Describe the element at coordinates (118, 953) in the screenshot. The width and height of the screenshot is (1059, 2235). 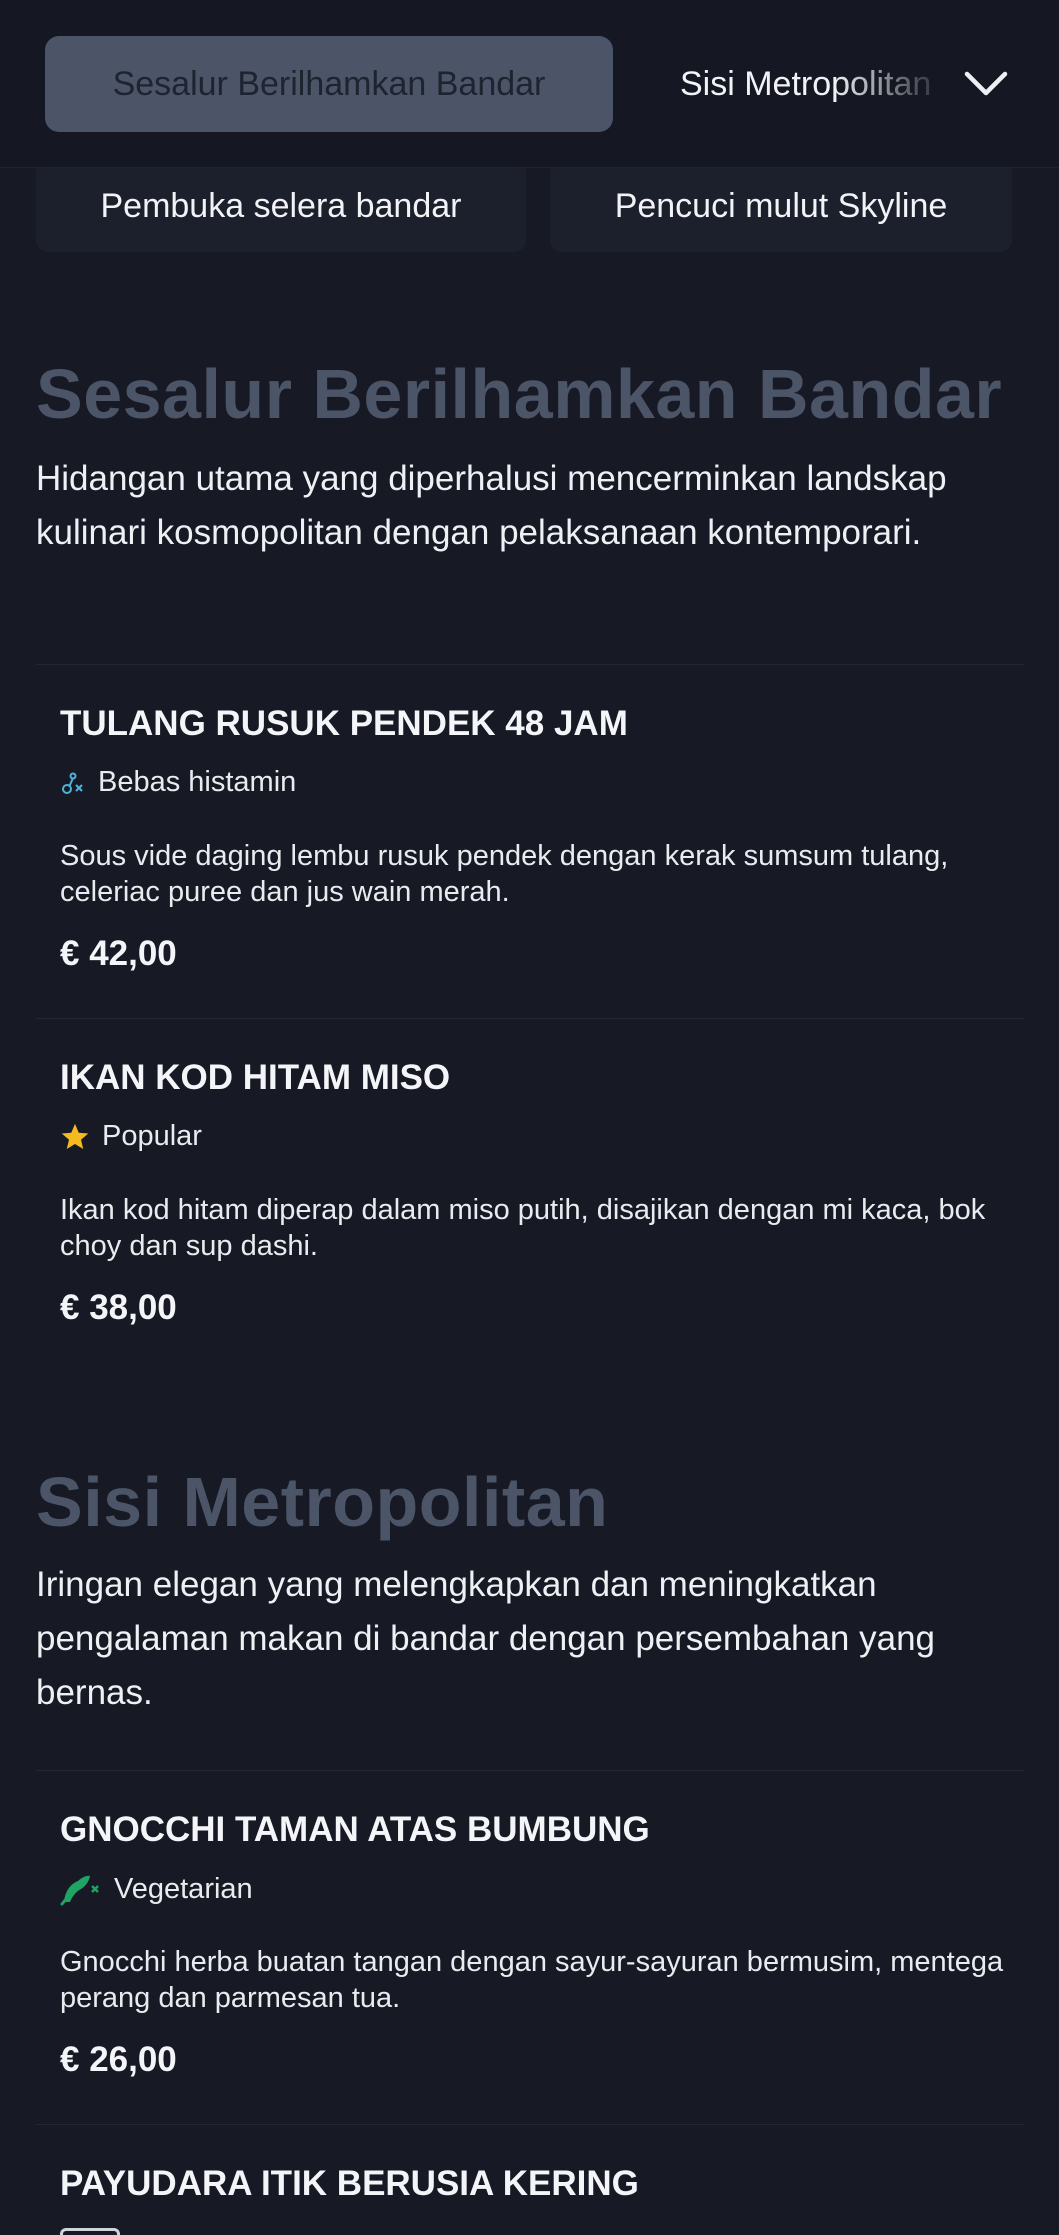
I see `item-price: € 42,00` at that location.